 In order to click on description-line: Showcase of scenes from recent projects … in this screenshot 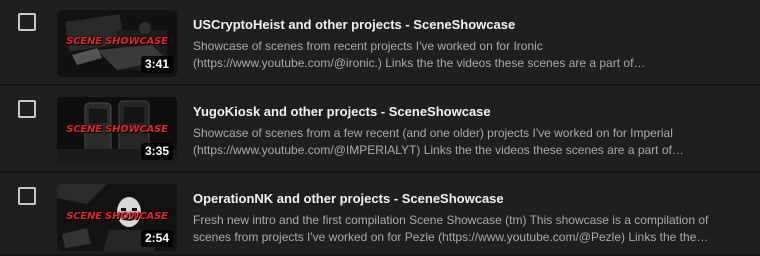, I will do `click(368, 46)`.